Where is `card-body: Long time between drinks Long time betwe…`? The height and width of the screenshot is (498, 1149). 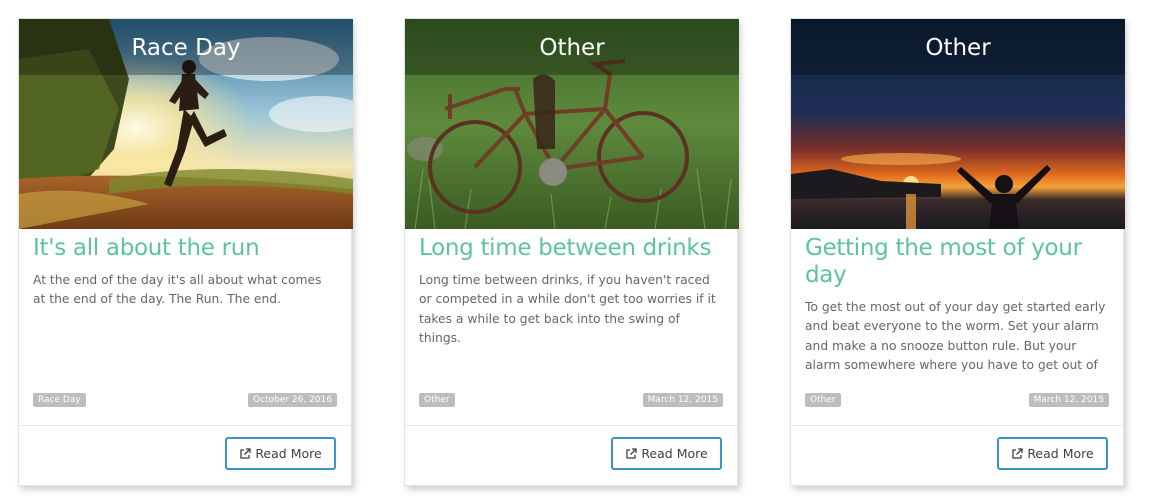 card-body: Long time between drinks Long time betwe… is located at coordinates (571, 291).